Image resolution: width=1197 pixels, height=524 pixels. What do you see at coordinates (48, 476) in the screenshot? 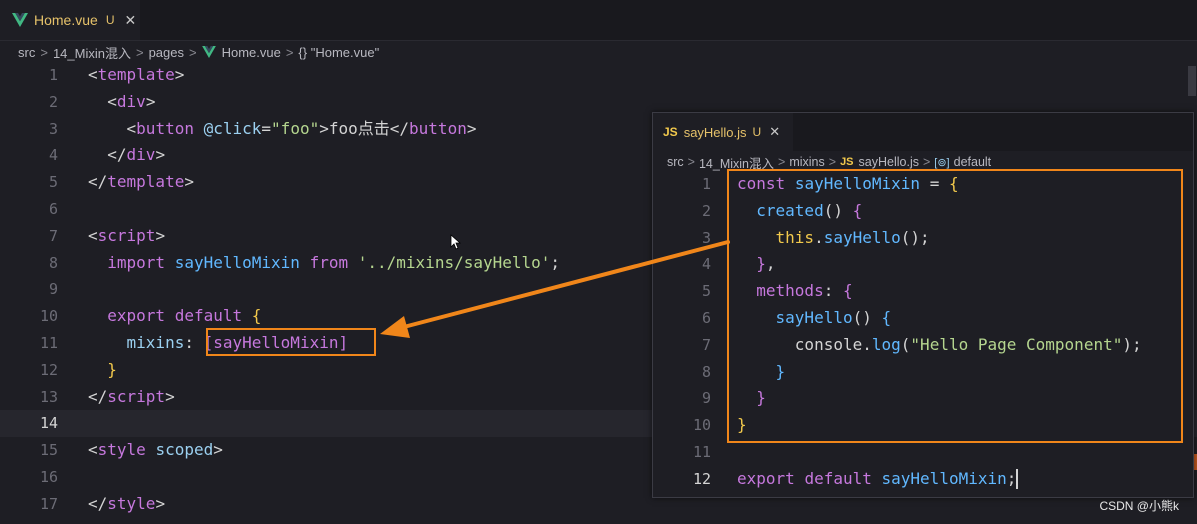
I see `line-number: 16` at bounding box center [48, 476].